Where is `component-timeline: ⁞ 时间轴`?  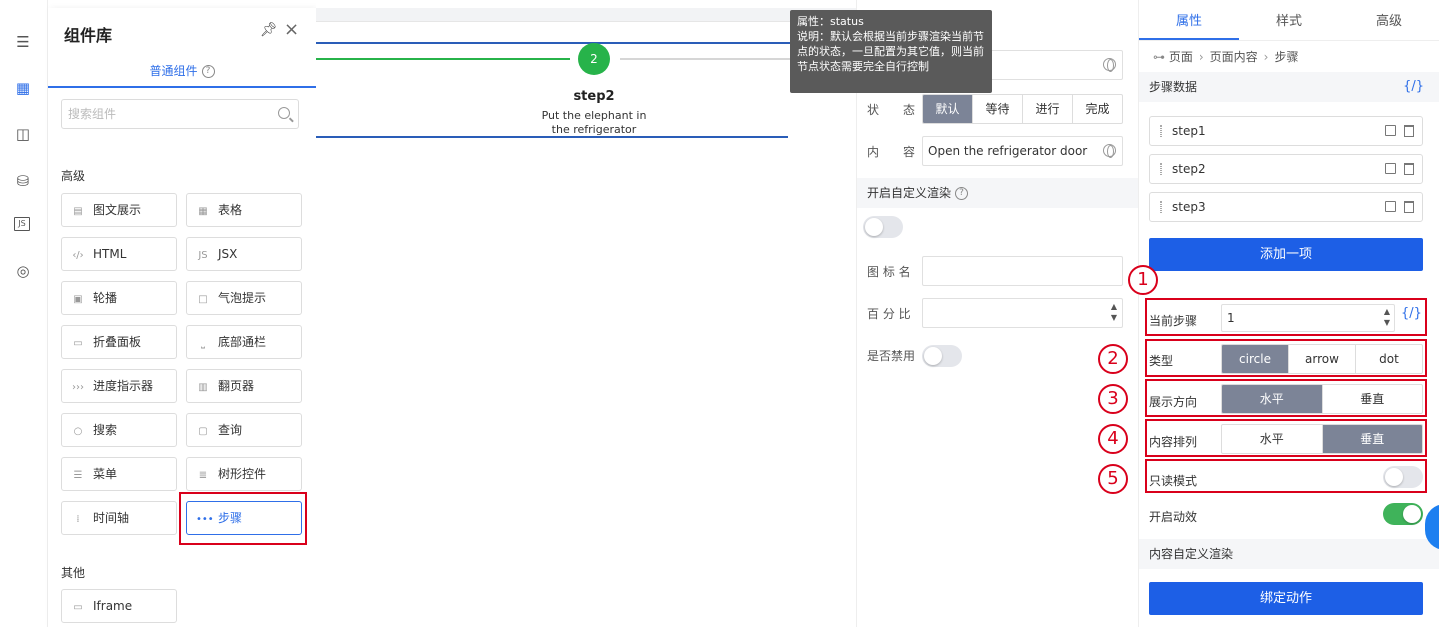
component-timeline: ⁞ 时间轴 is located at coordinates (119, 518).